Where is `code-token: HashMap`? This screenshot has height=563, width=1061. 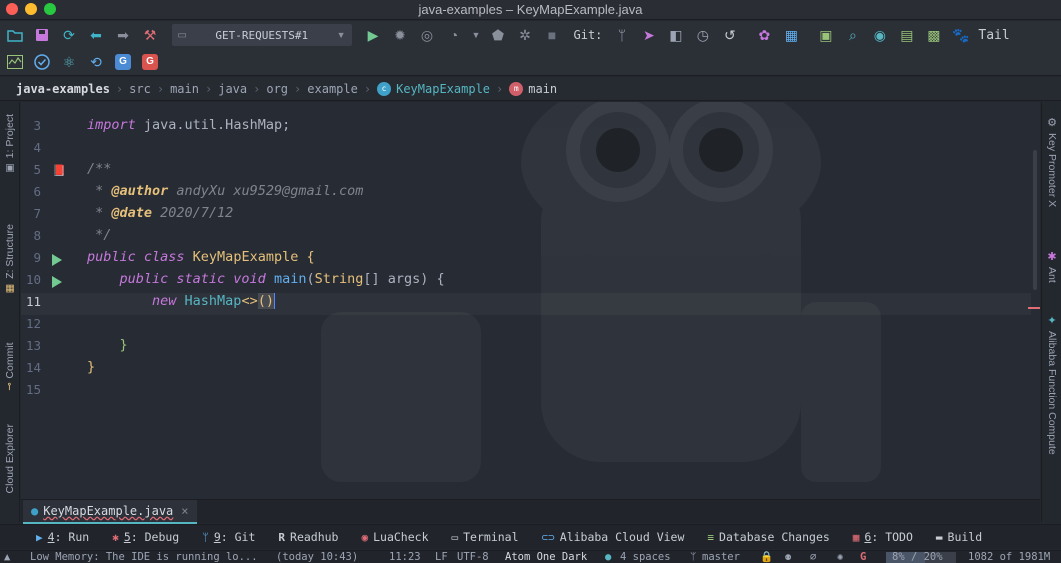 code-token: HashMap is located at coordinates (209, 301).